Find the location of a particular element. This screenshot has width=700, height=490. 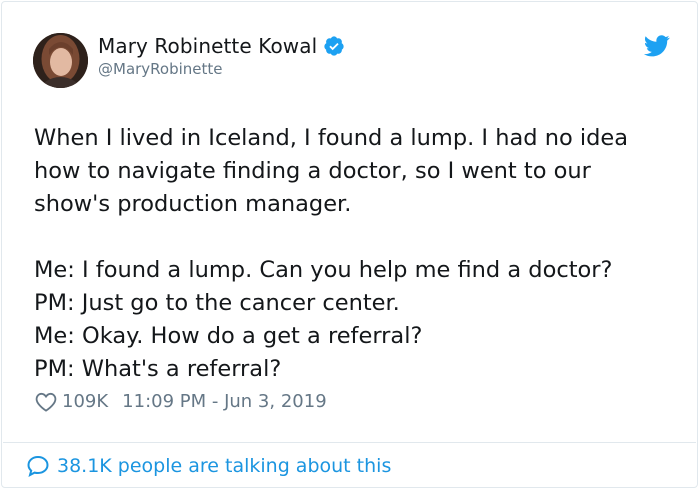

divider is located at coordinates (349, 442).